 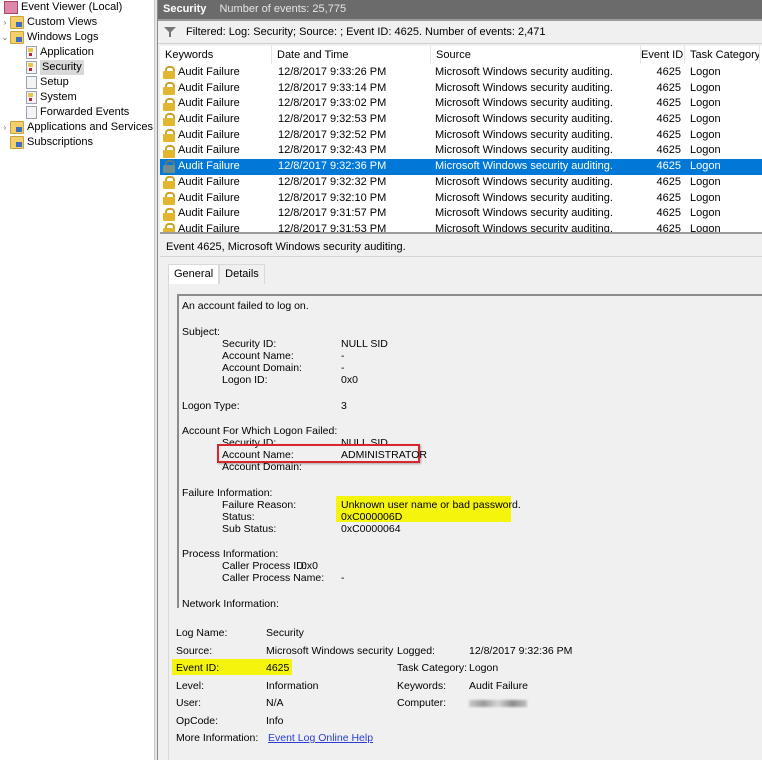 I want to click on cell-date-time: 12/8/2017 9:33:26 PM, so click(x=332, y=72).